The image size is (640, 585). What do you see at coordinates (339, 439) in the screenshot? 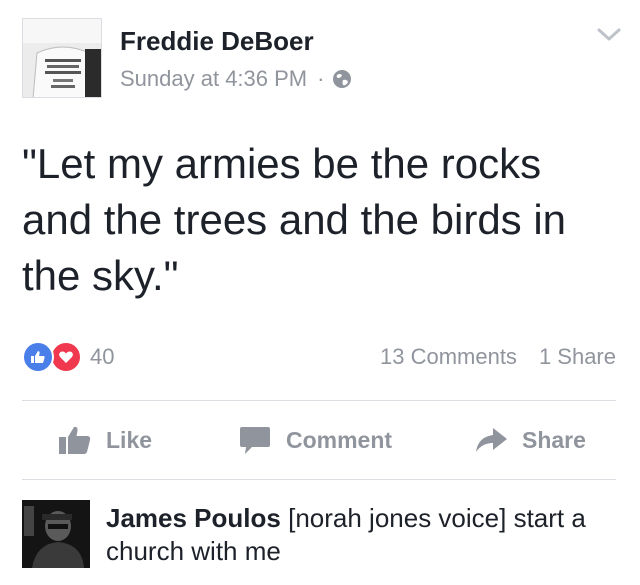
I see `comment-label: Comment` at bounding box center [339, 439].